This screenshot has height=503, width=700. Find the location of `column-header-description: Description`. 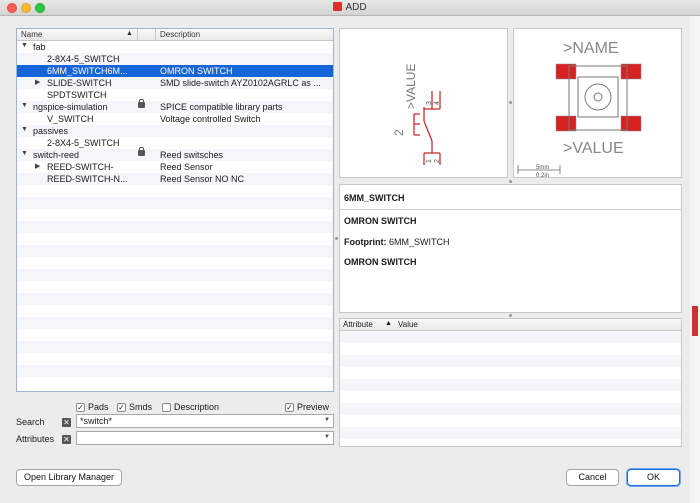

column-header-description: Description is located at coordinates (180, 34).